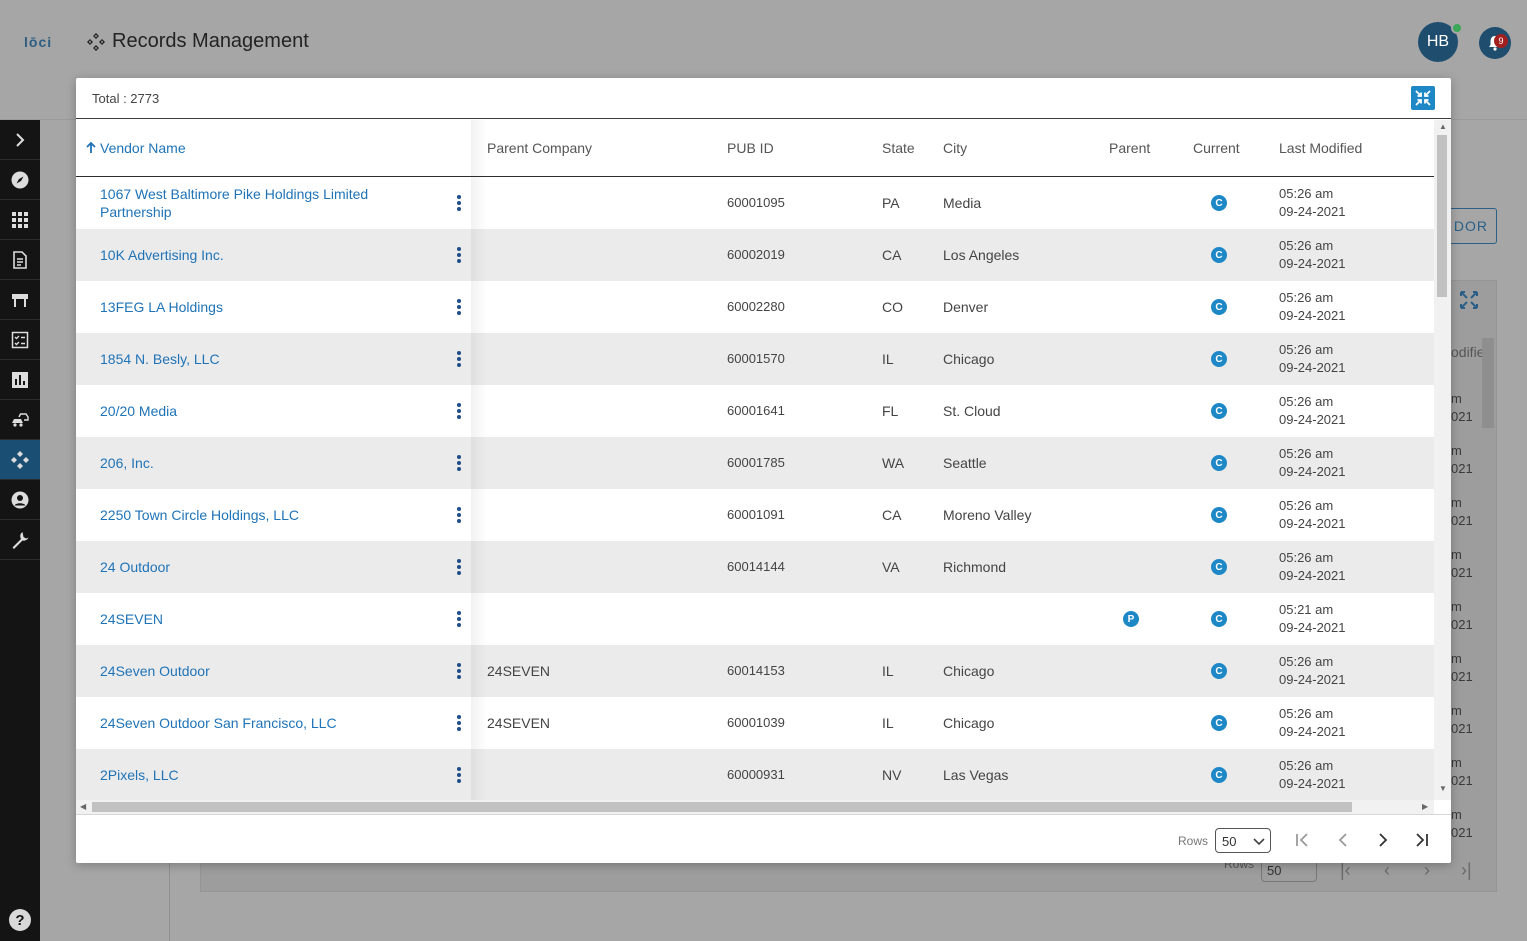 The image size is (1527, 941). Describe the element at coordinates (1129, 148) in the screenshot. I see `column-header-parent: Parent` at that location.